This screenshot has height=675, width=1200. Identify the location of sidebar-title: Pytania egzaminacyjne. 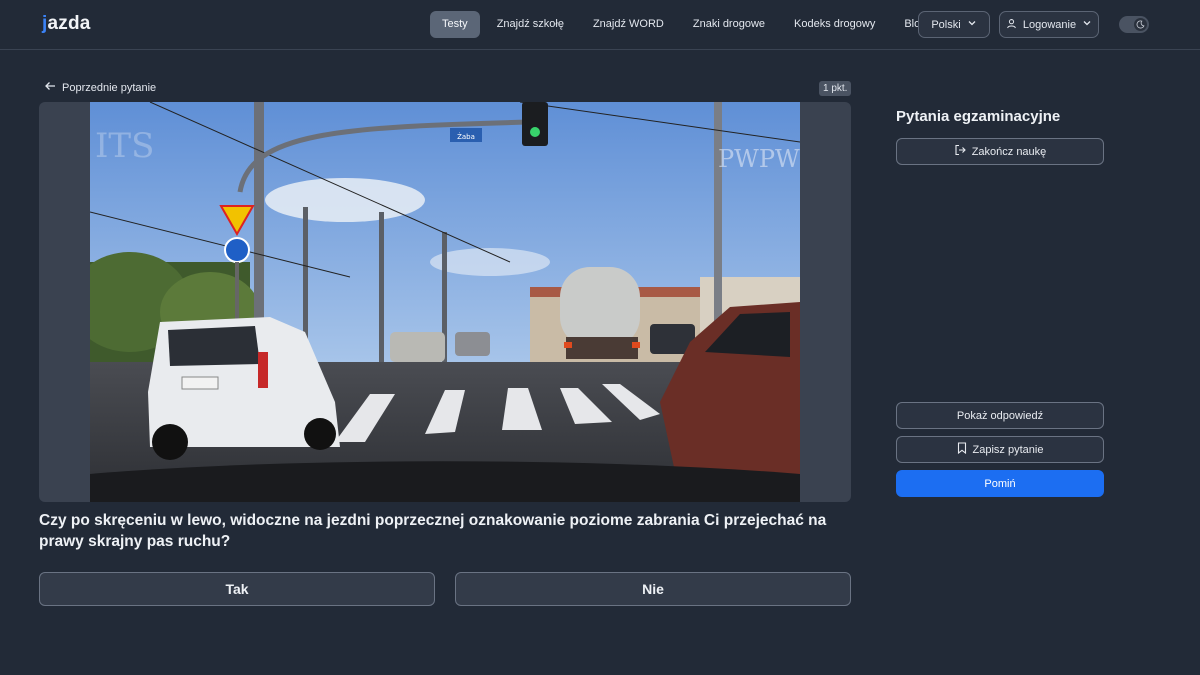
(978, 116).